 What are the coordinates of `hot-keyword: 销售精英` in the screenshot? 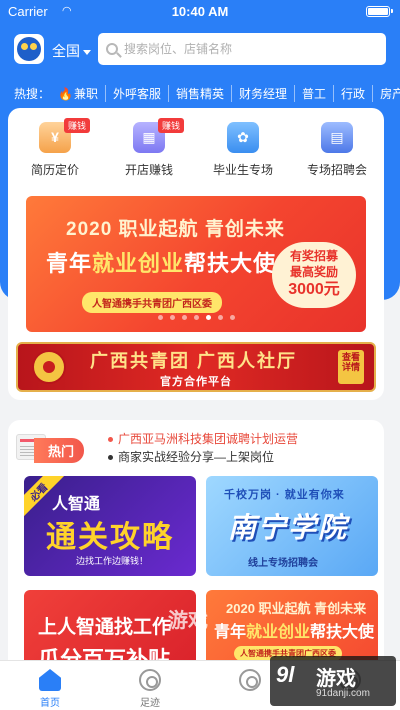 It's located at (199, 93).